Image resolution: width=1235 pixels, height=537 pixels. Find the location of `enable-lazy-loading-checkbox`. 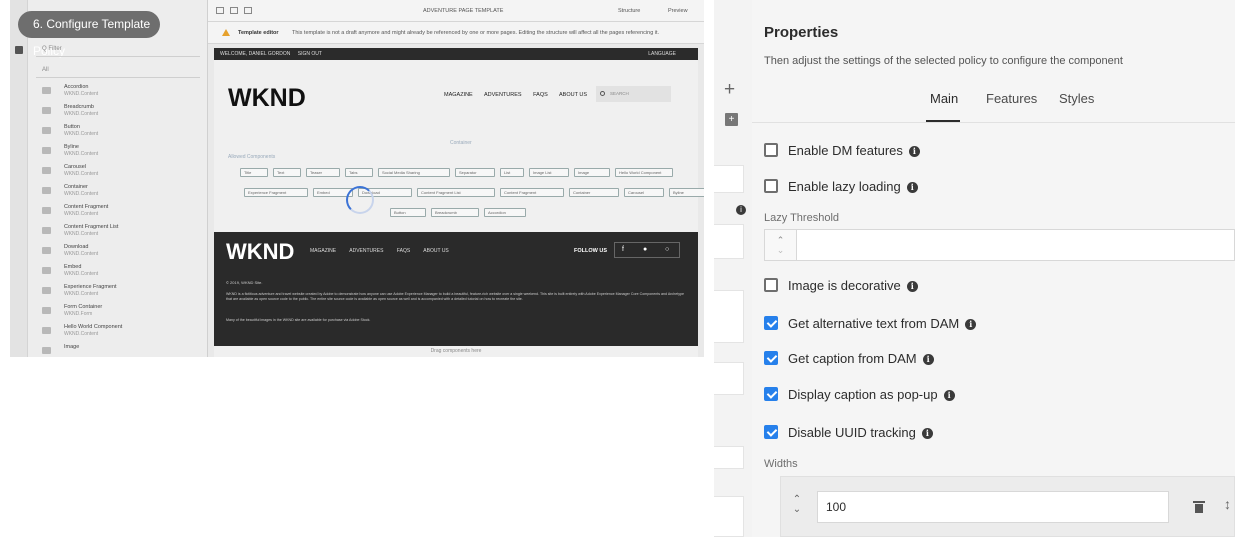

enable-lazy-loading-checkbox is located at coordinates (771, 186).